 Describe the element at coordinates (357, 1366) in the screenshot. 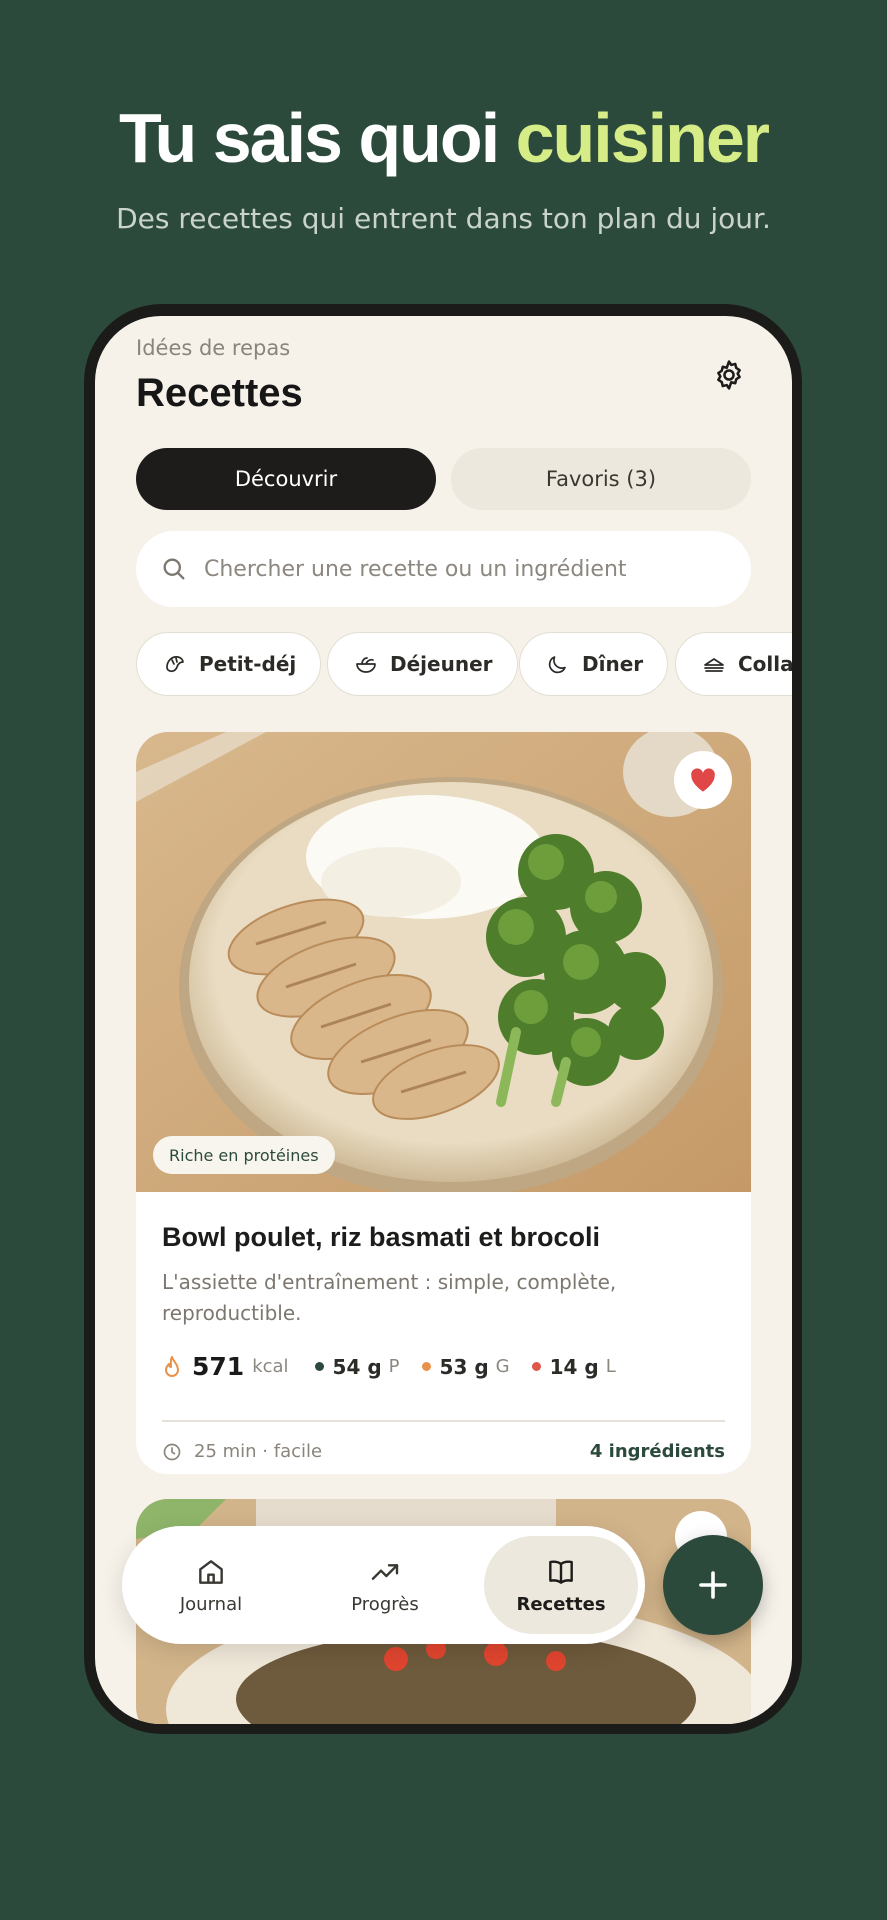

I see `protein-value: 54 g` at that location.